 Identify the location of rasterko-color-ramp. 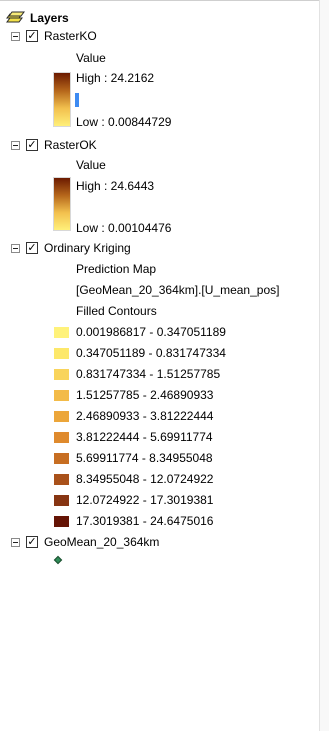
(62, 99).